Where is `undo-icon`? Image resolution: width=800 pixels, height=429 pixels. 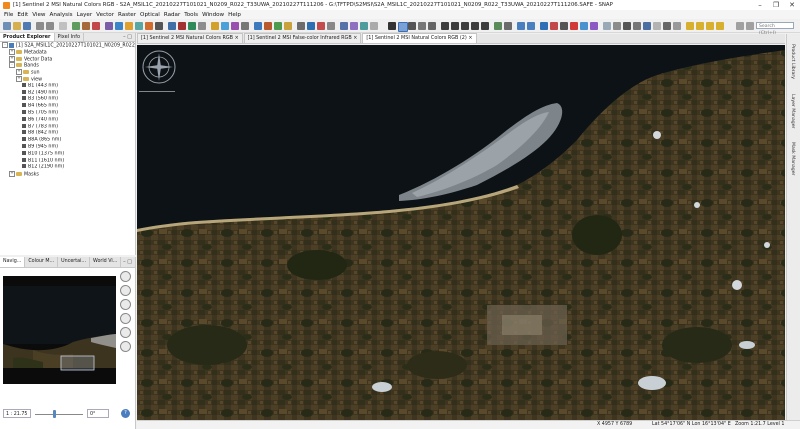 undo-icon is located at coordinates (40, 26).